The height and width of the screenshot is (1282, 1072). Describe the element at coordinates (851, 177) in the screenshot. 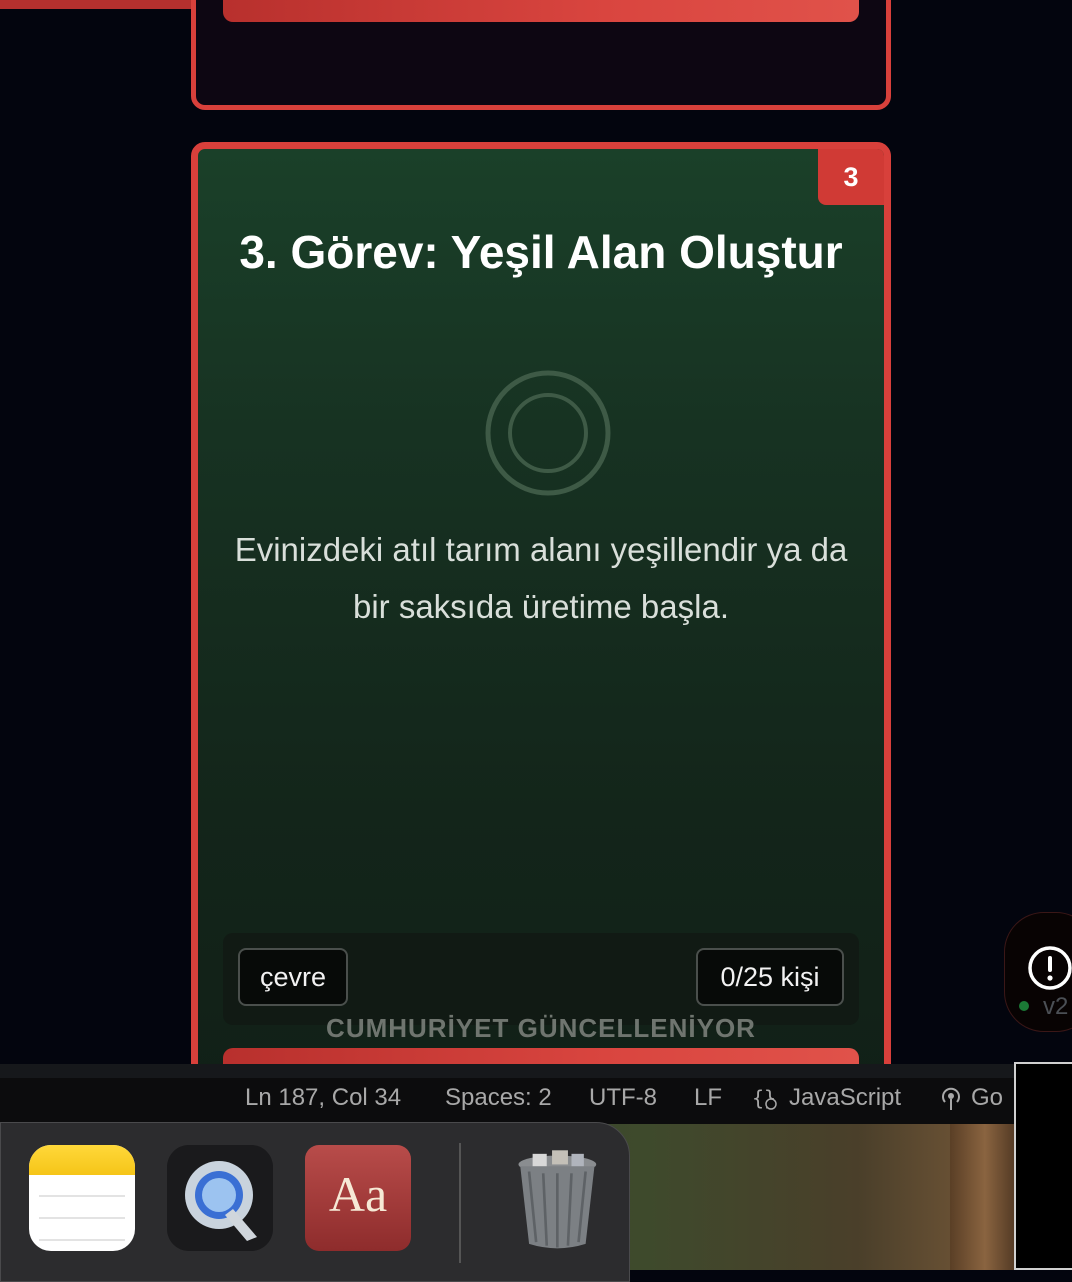

I see `mission-number-badge: 3` at that location.